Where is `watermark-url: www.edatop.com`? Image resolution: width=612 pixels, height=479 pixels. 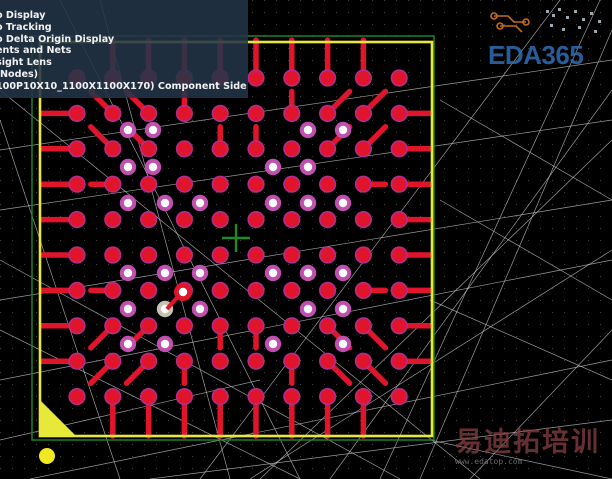 watermark-url: www.edatop.com is located at coordinates (489, 461).